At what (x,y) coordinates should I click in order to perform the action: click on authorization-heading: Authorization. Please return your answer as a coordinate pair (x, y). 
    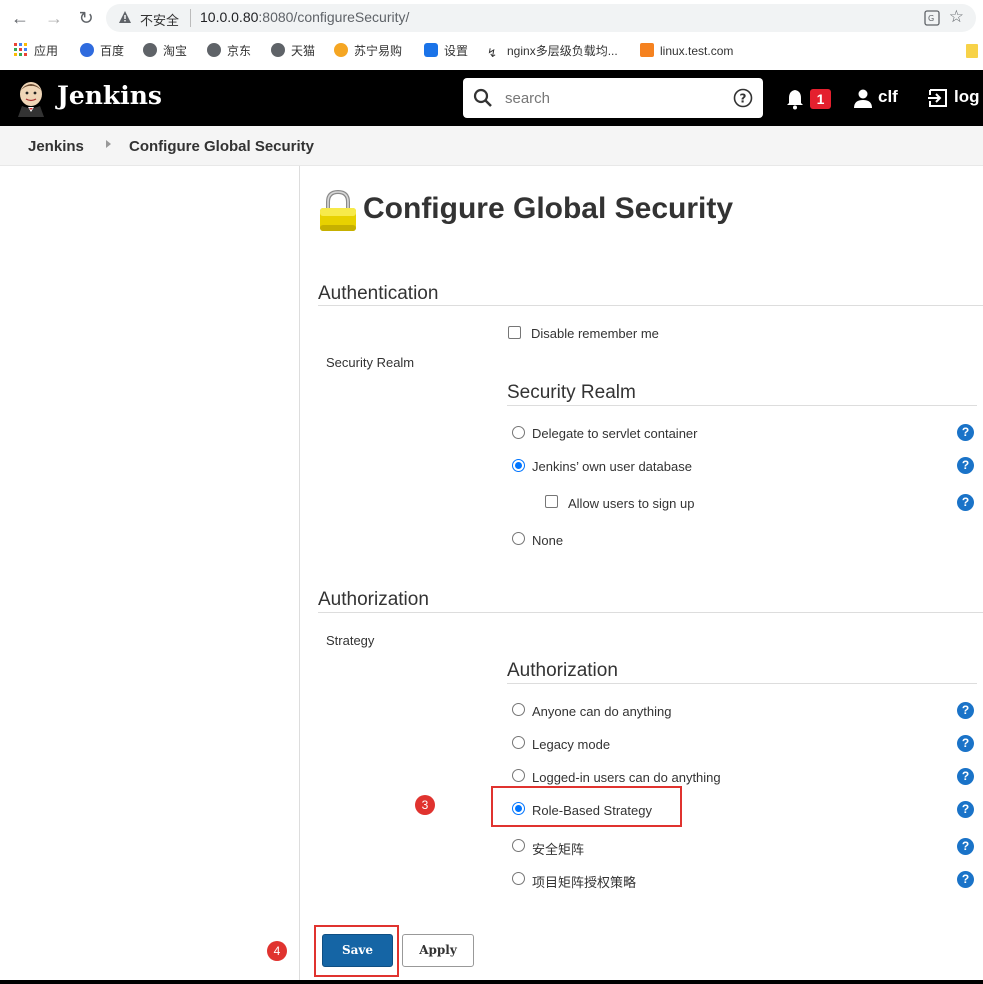
    Looking at the image, I should click on (373, 599).